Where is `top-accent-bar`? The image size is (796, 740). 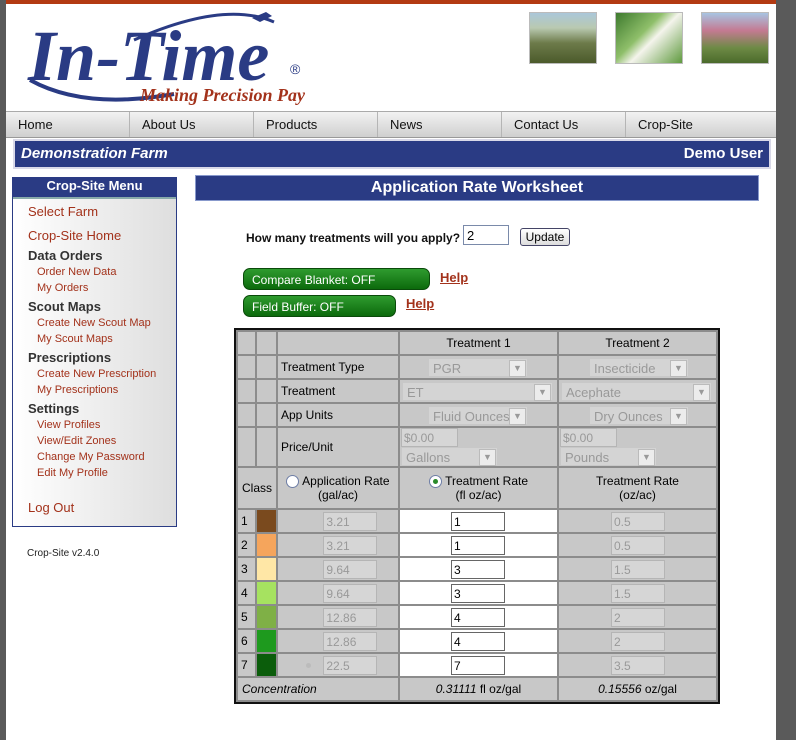 top-accent-bar is located at coordinates (391, 2).